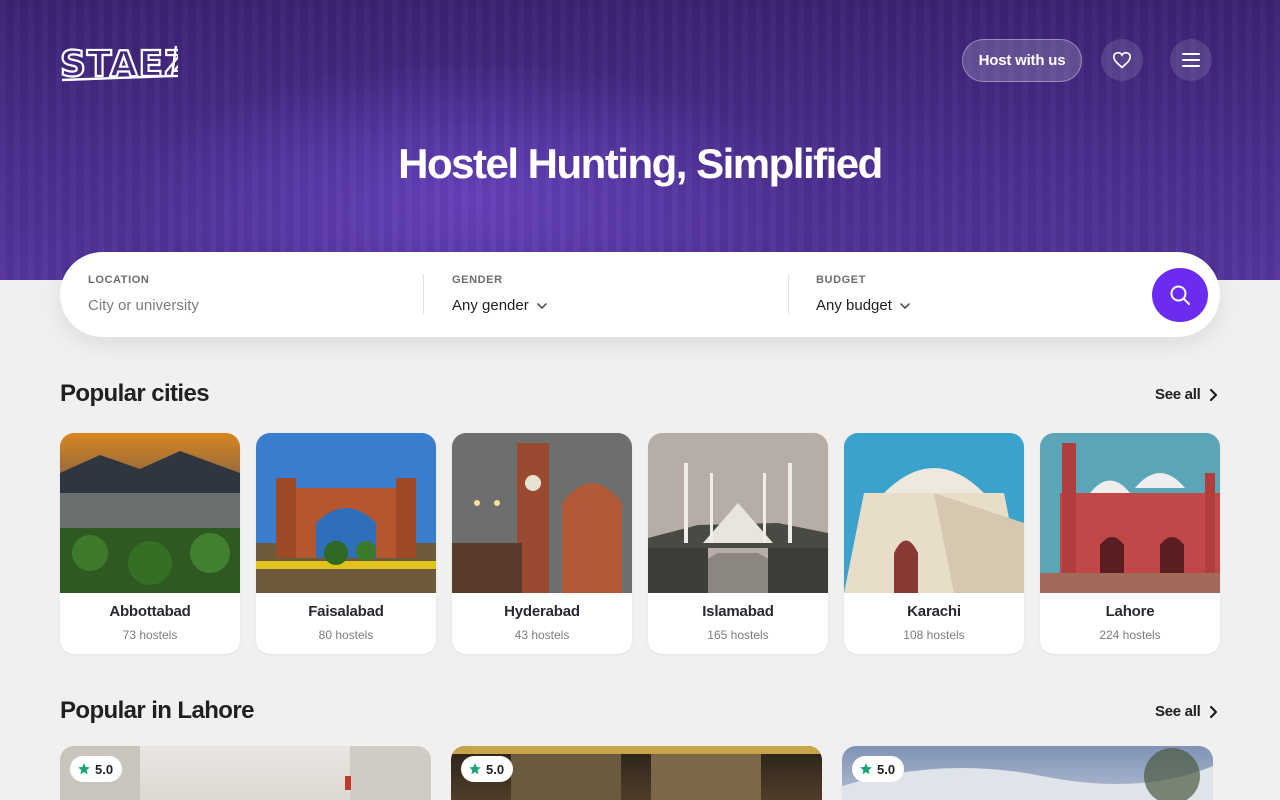 This screenshot has width=1280, height=800. I want to click on popular-in-lahore-see-all: See all, so click(1186, 711).